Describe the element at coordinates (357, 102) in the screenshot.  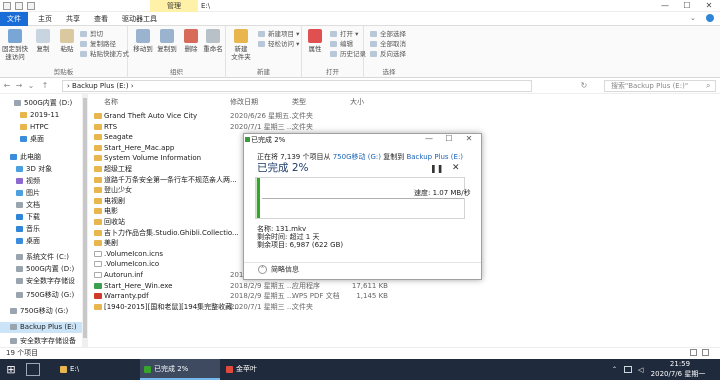
I see `column-header-size: 大小` at that location.